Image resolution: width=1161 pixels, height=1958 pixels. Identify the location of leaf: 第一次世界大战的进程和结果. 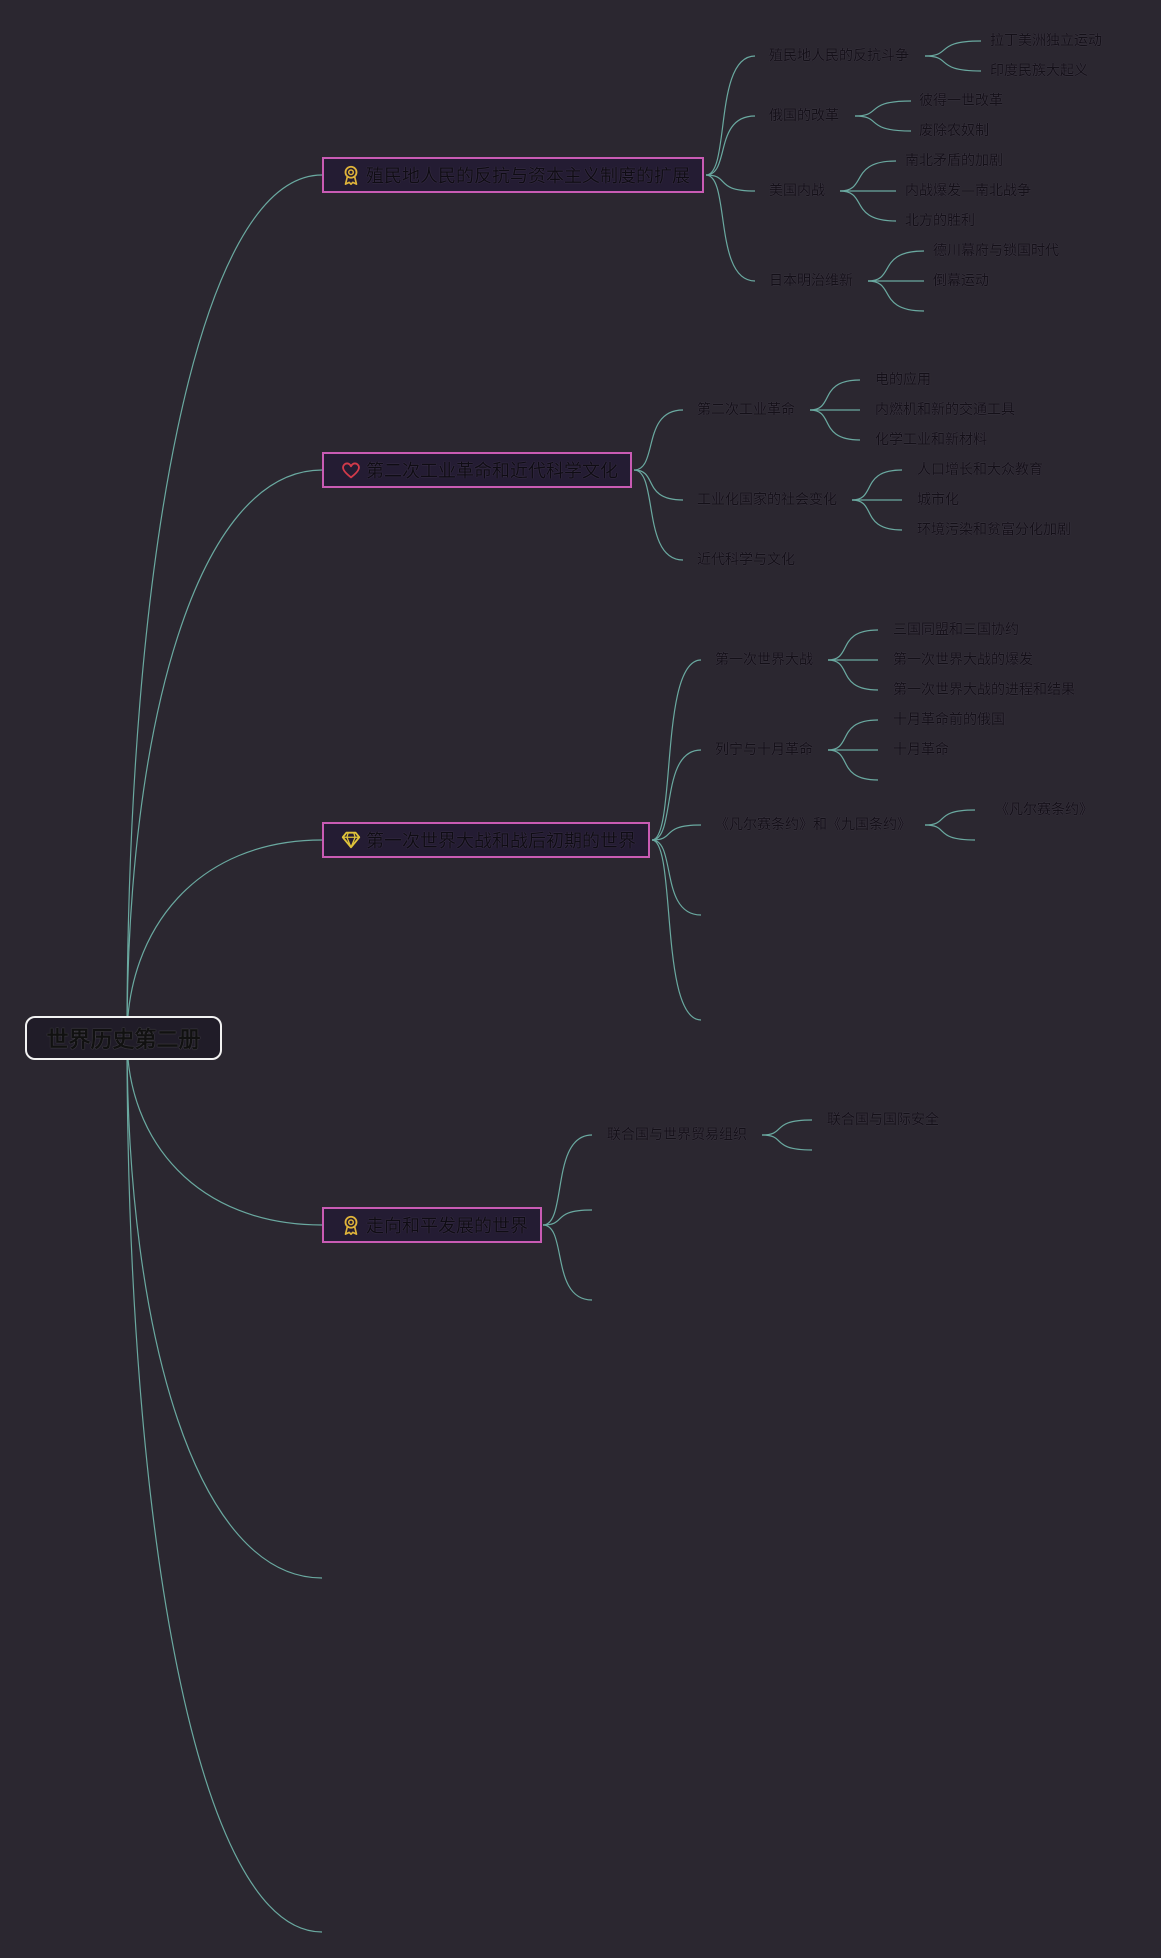
(984, 690).